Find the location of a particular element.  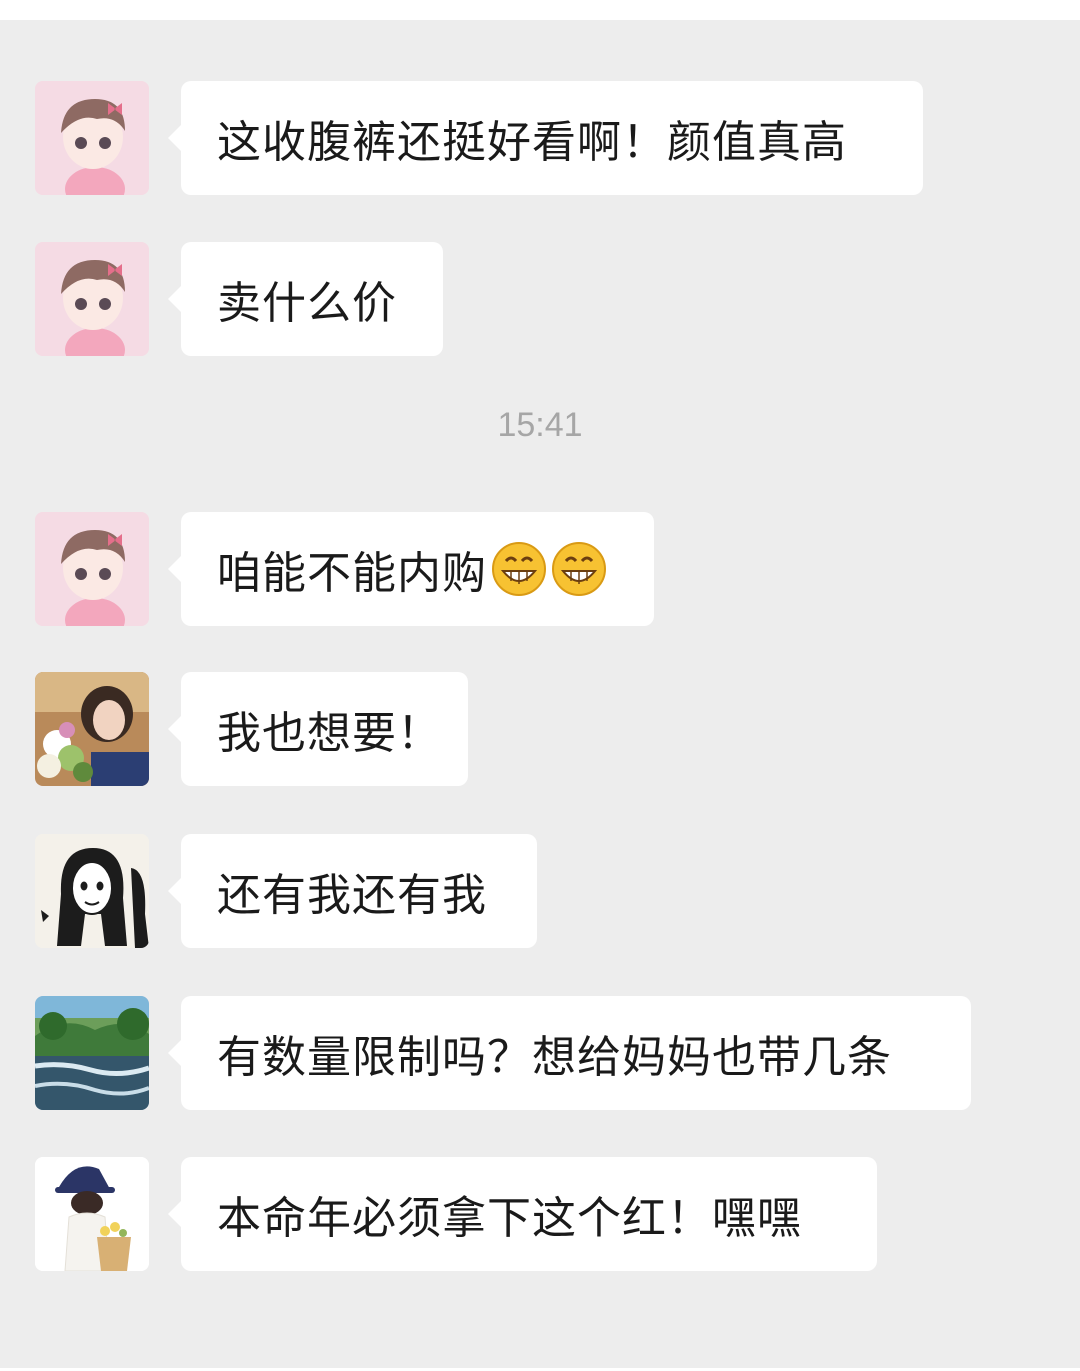

woman-in-bucket-hat-avatar is located at coordinates (92, 1214).